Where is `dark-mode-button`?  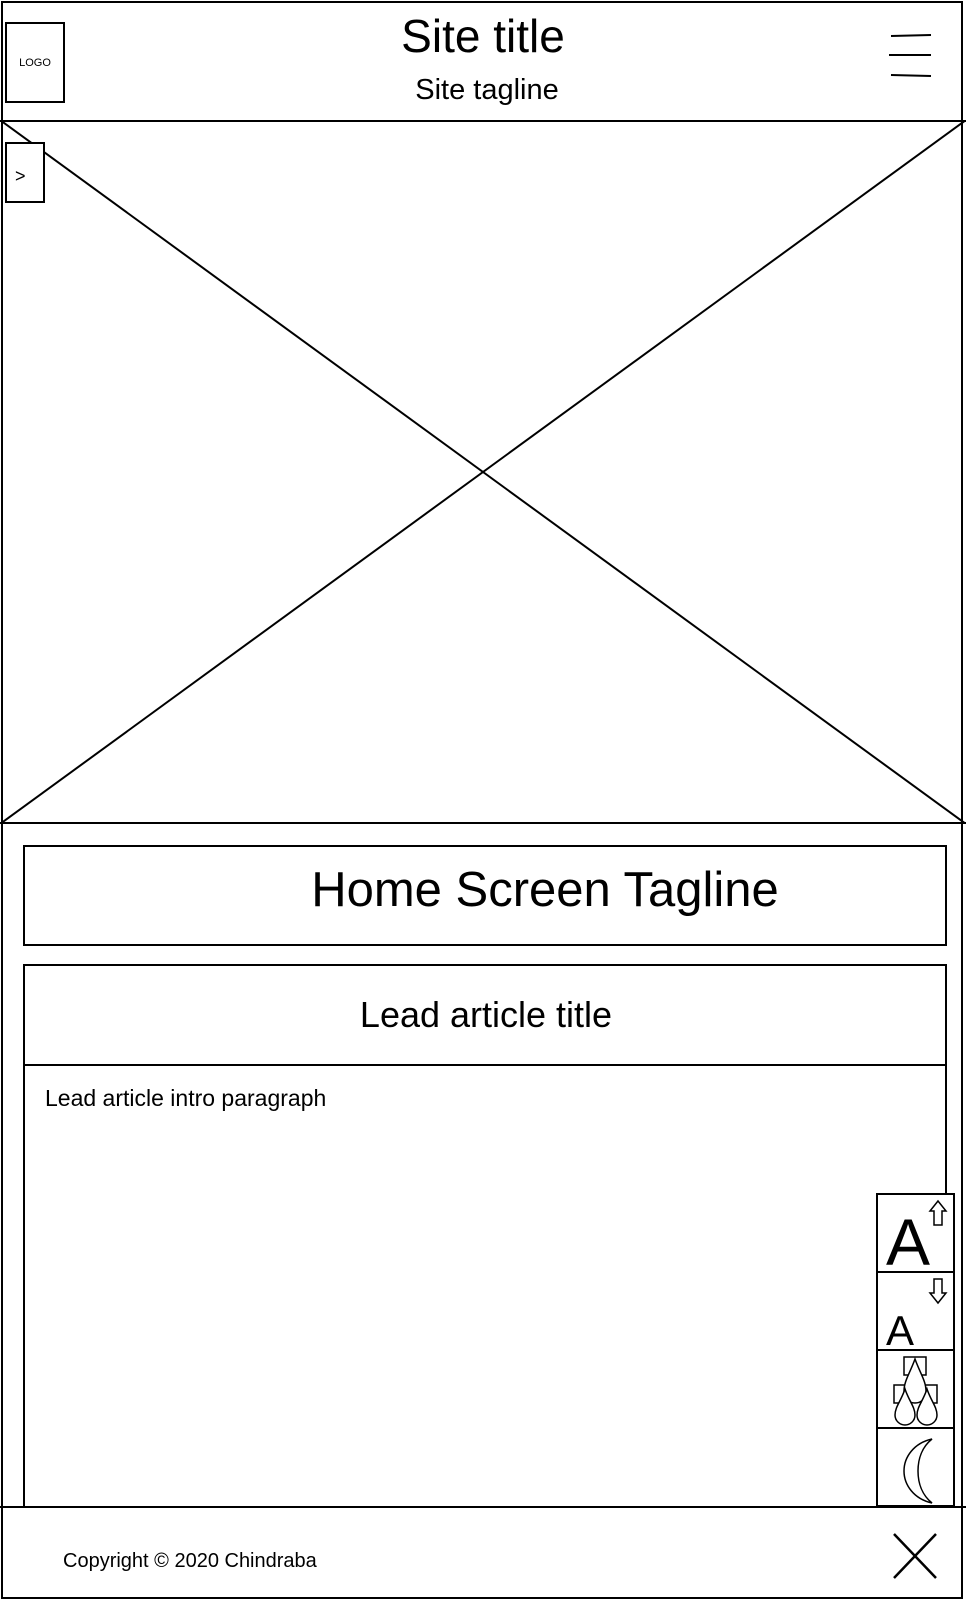
dark-mode-button is located at coordinates (915, 1468).